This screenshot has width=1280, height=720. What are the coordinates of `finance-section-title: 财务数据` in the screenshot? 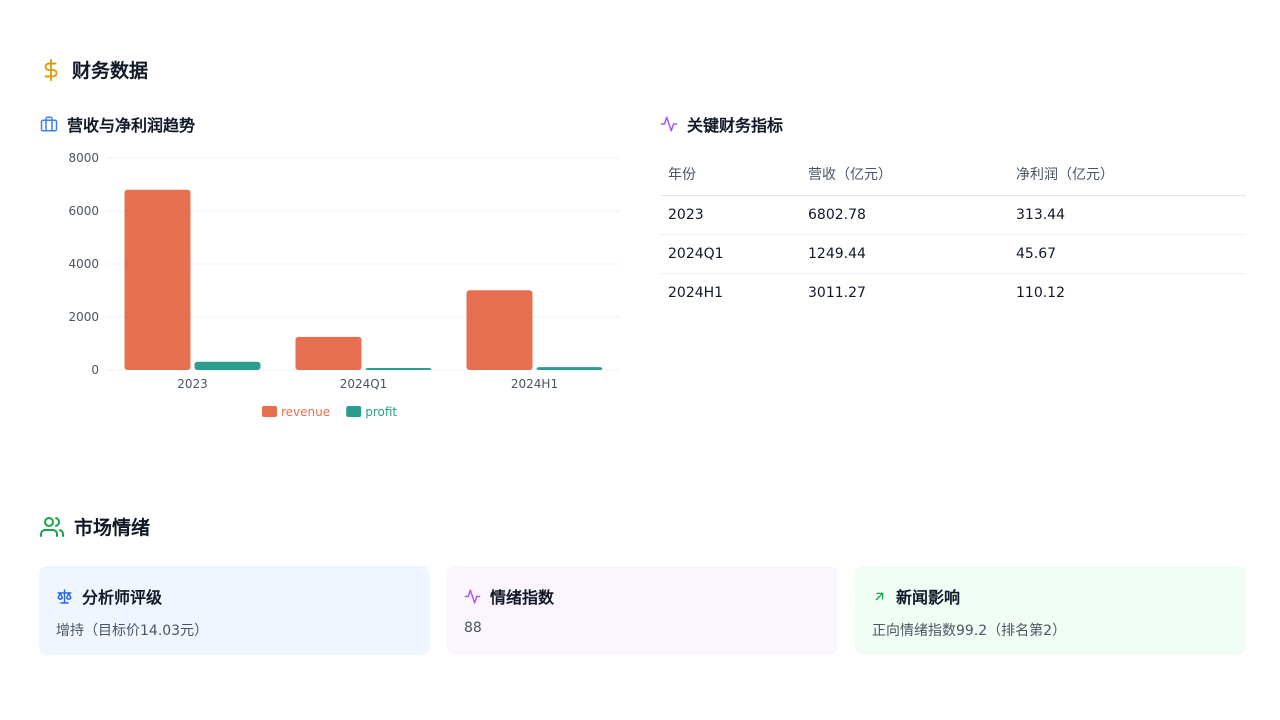 It's located at (94, 69).